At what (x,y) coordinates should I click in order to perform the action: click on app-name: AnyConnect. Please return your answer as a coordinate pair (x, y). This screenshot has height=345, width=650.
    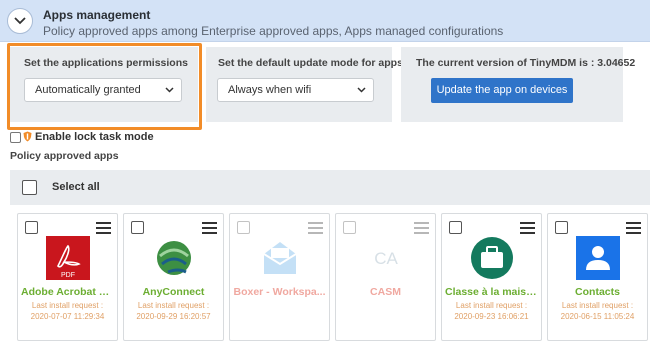
    Looking at the image, I should click on (173, 292).